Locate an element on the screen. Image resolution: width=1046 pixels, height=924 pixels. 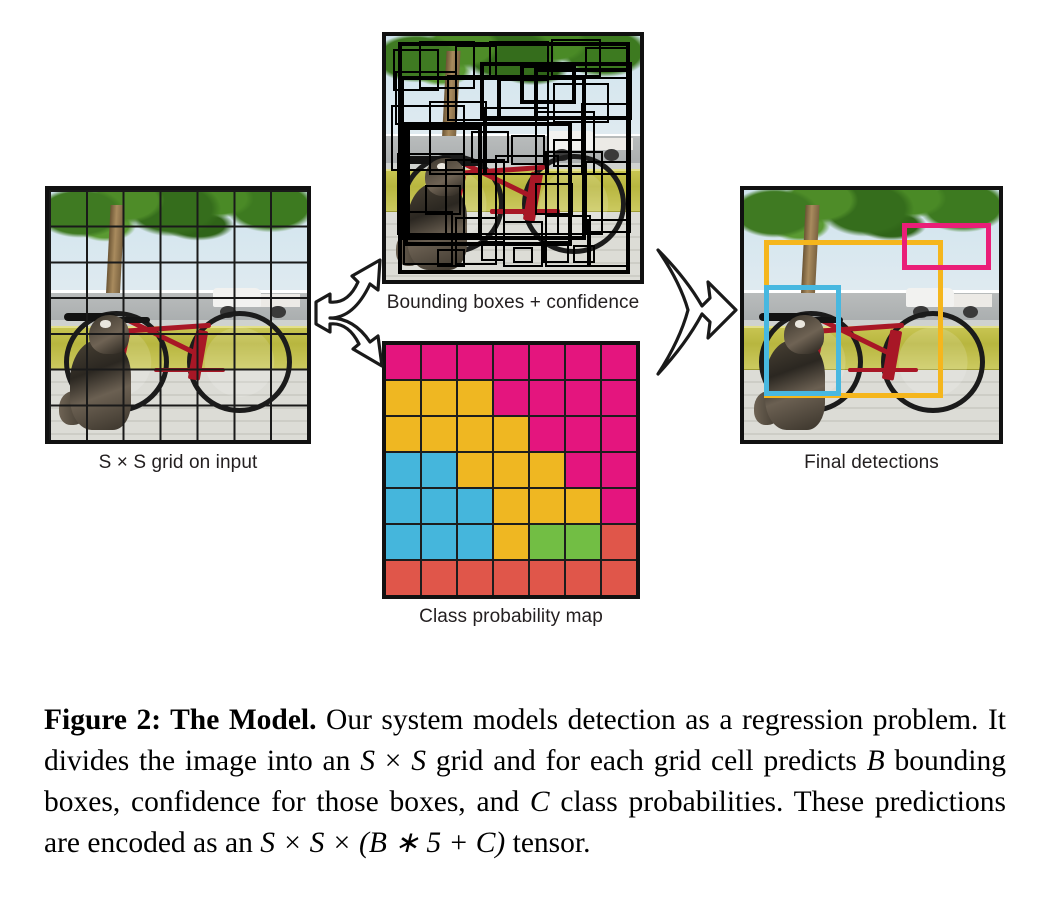
class-map-panel-label: Class probability map is located at coordinates (511, 616).